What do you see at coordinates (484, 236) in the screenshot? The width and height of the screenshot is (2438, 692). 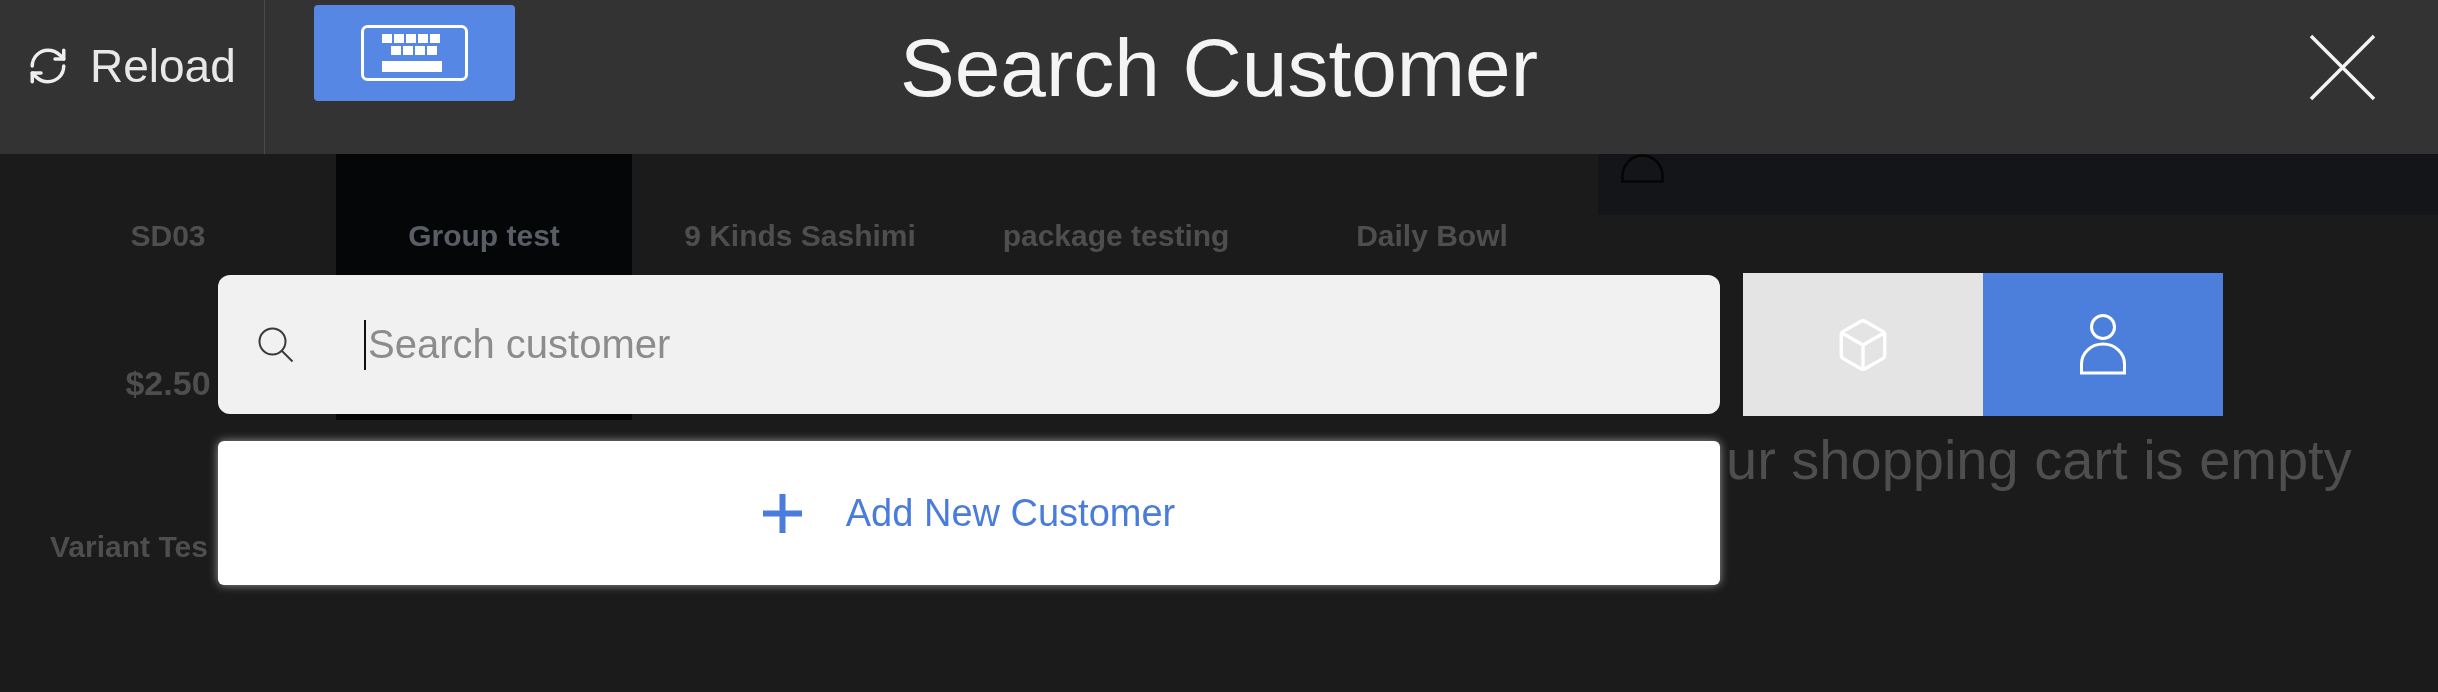 I see `product-name: Group test` at bounding box center [484, 236].